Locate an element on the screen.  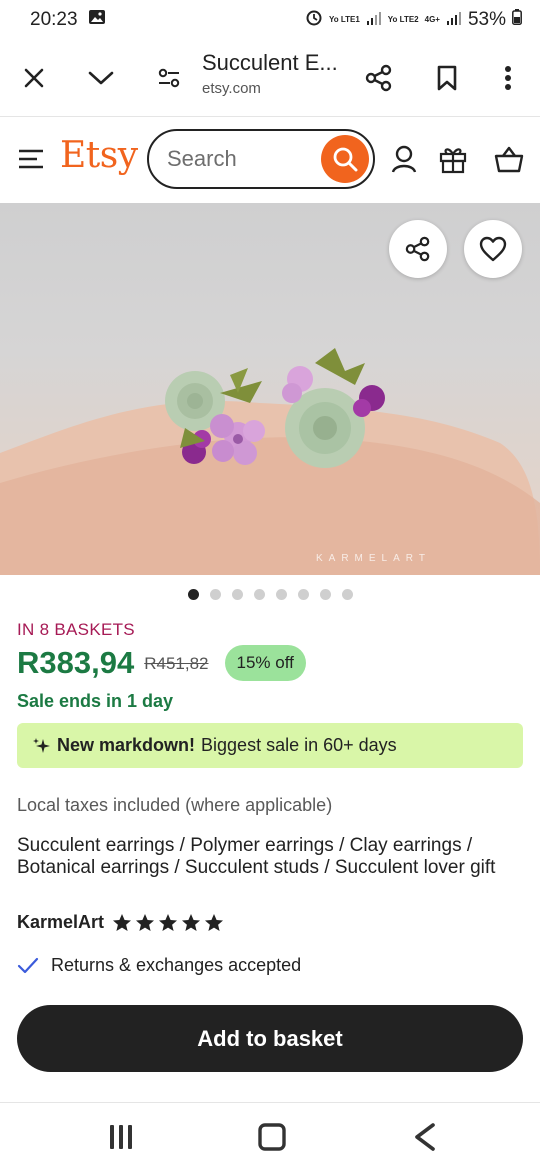
gallery-notification-icon is located at coordinates (97, 20).